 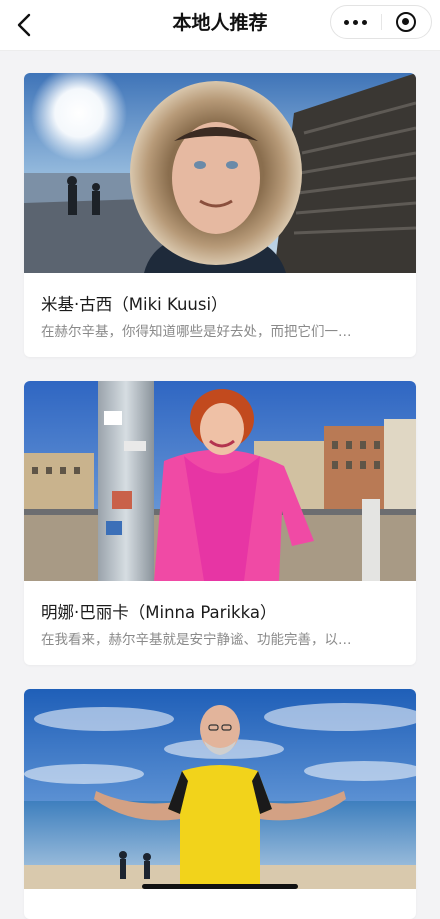 I want to click on target-circle-icon, so click(x=406, y=22).